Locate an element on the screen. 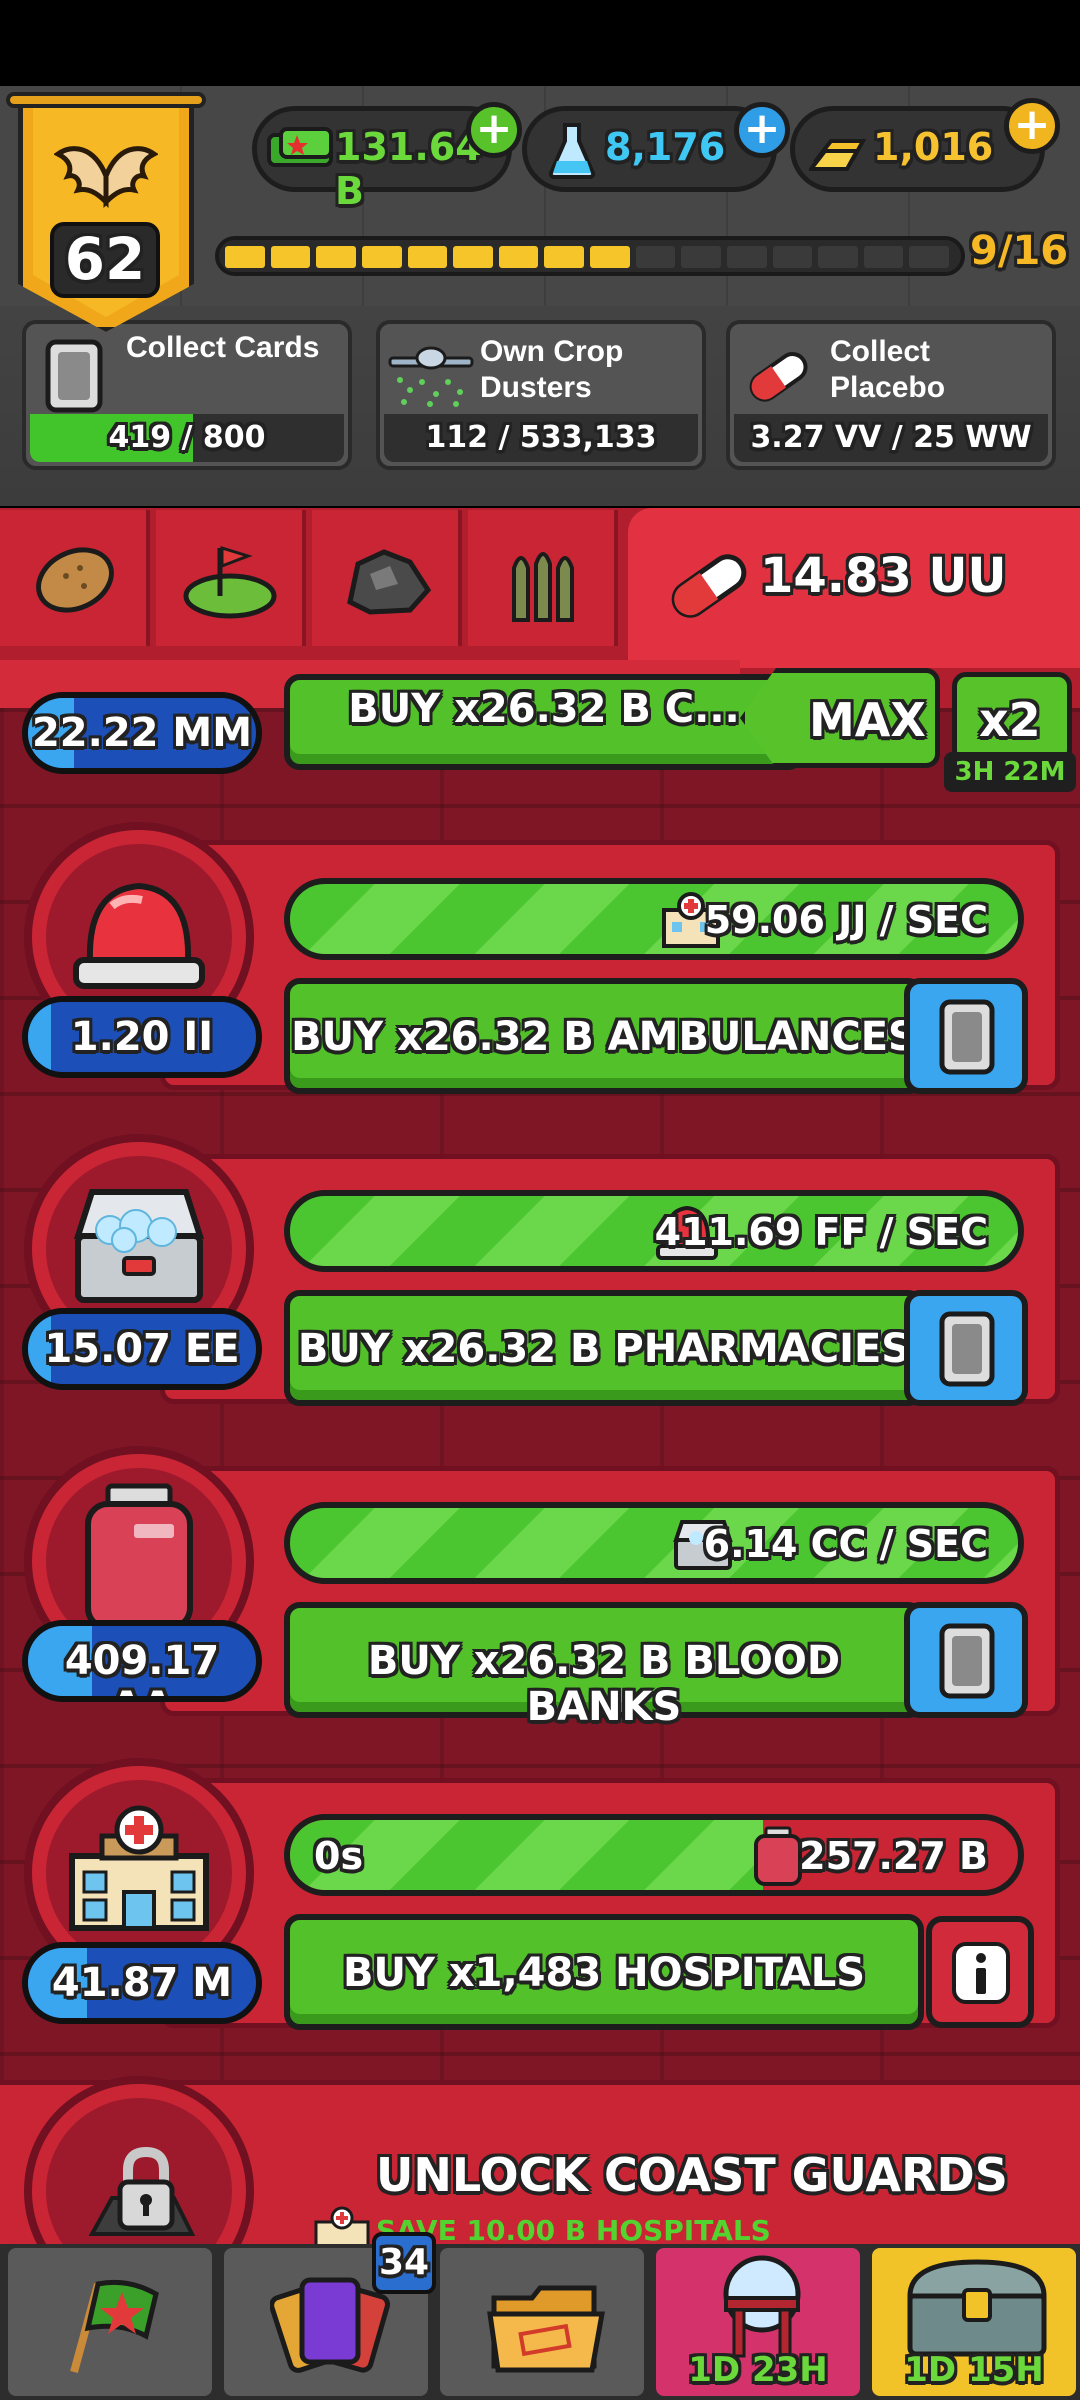 This screenshot has width=1080, height=2400. prev-row-count: 22.22 MM is located at coordinates (142, 733).